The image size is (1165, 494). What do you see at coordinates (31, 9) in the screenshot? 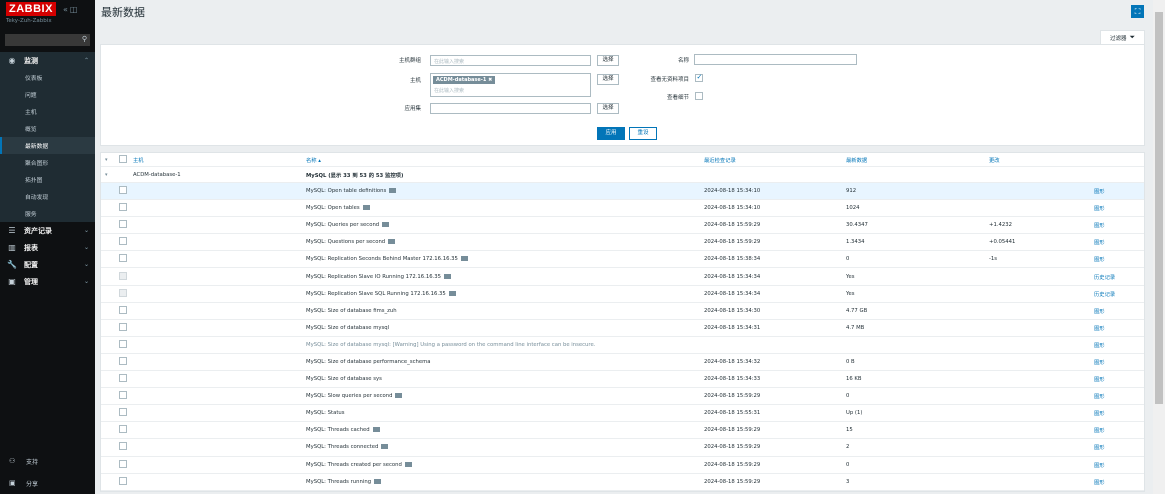
I see `zabbix-logo: ZABBIX` at bounding box center [31, 9].